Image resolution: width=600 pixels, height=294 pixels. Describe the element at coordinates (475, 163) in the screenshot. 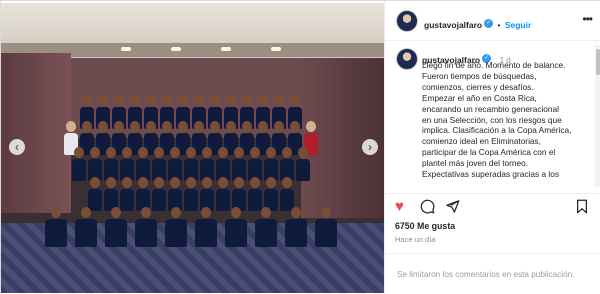

I see `caption-line: plantel más joven del torneo.` at that location.